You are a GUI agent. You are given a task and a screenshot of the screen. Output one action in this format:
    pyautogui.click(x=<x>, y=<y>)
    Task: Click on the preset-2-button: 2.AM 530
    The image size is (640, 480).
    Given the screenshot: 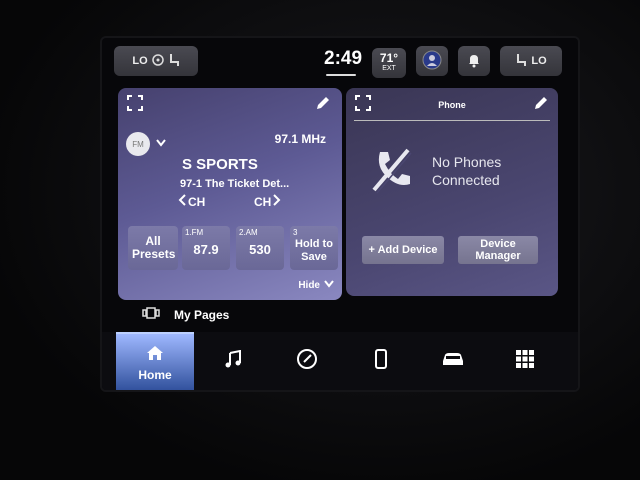 What is the action you would take?
    pyautogui.click(x=260, y=248)
    